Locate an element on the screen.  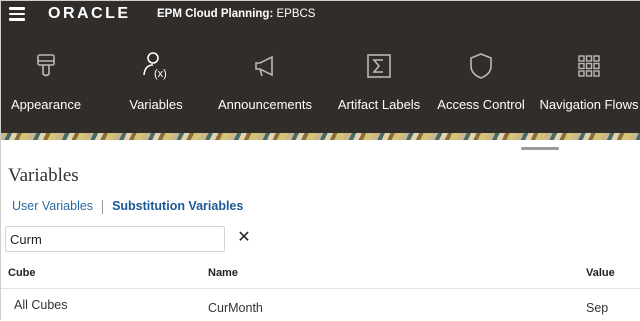
nav-item-artifact-labels: Artifact Labels is located at coordinates (379, 81).